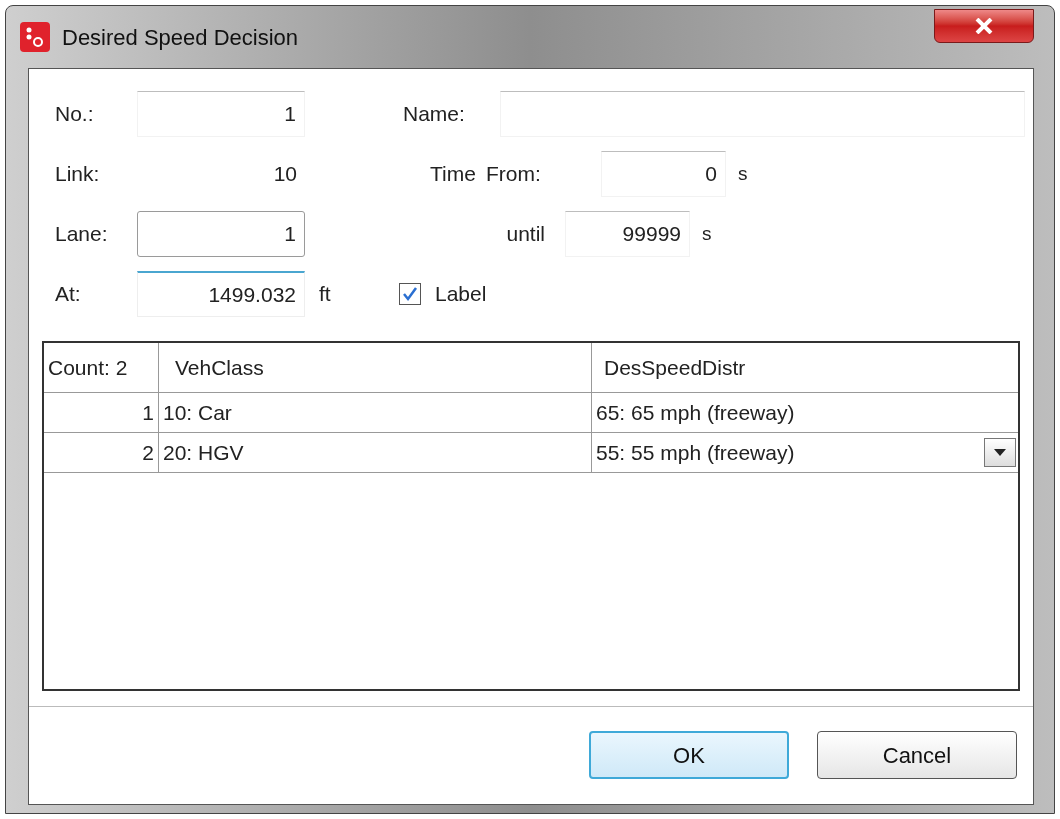  What do you see at coordinates (689, 755) in the screenshot?
I see `dialog-button: OK` at bounding box center [689, 755].